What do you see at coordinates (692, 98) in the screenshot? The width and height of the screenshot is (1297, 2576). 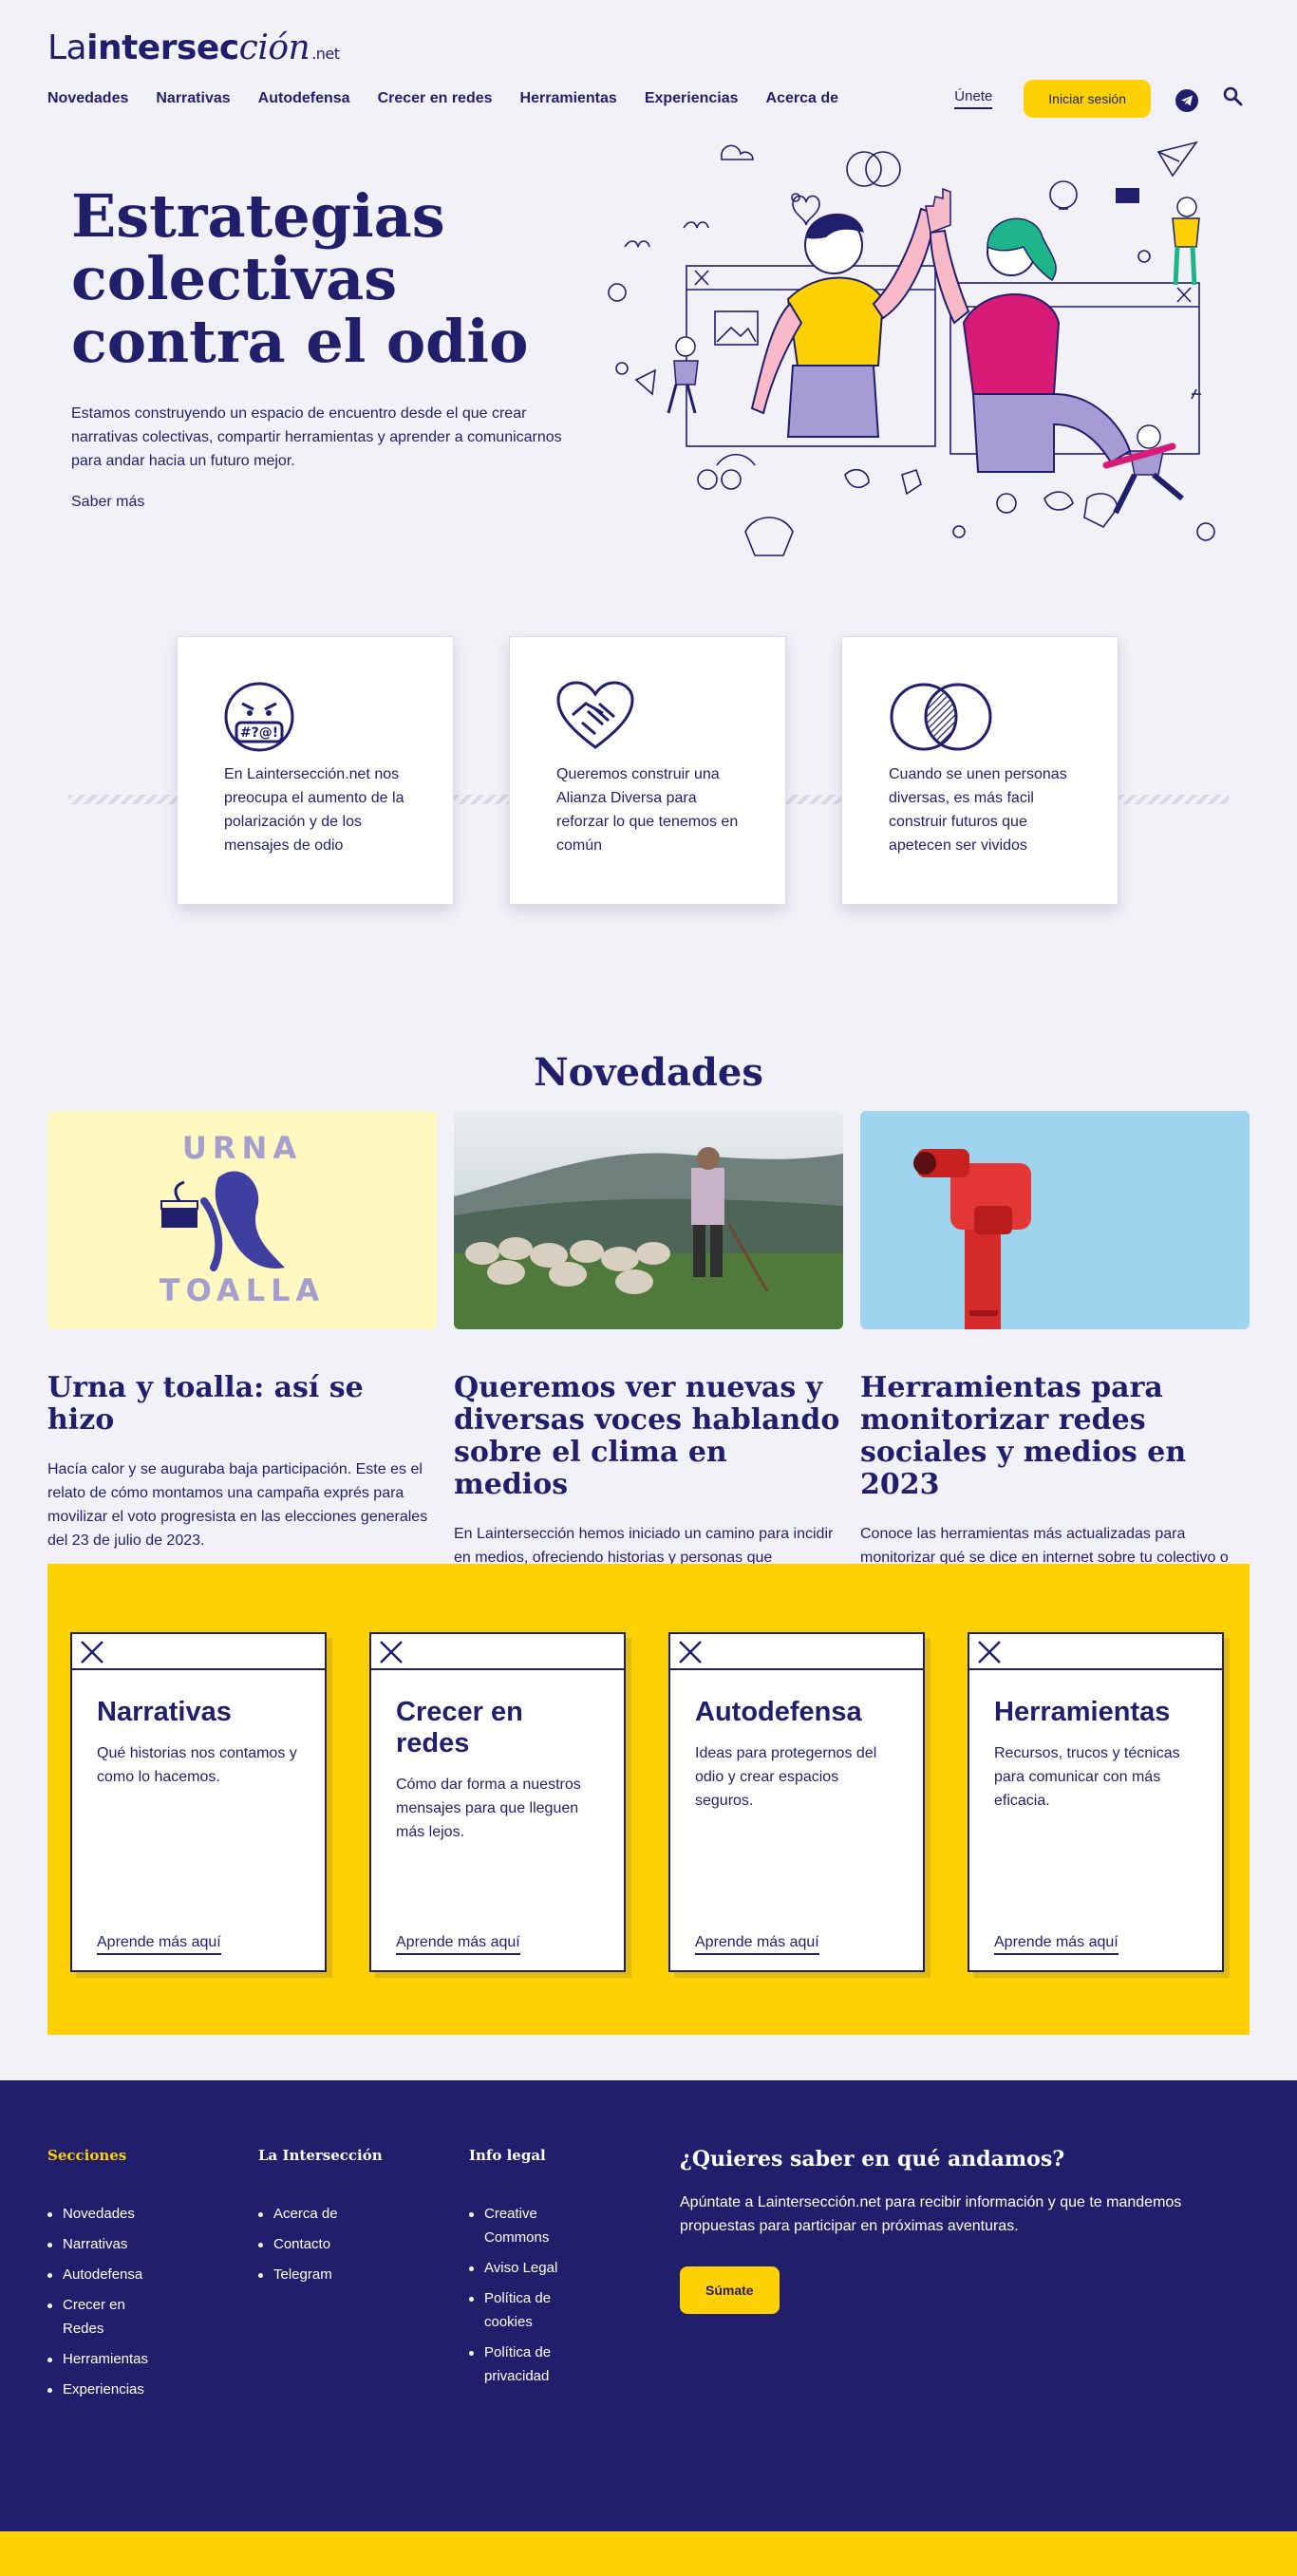 I see `nav-experiencias: Experiencias` at bounding box center [692, 98].